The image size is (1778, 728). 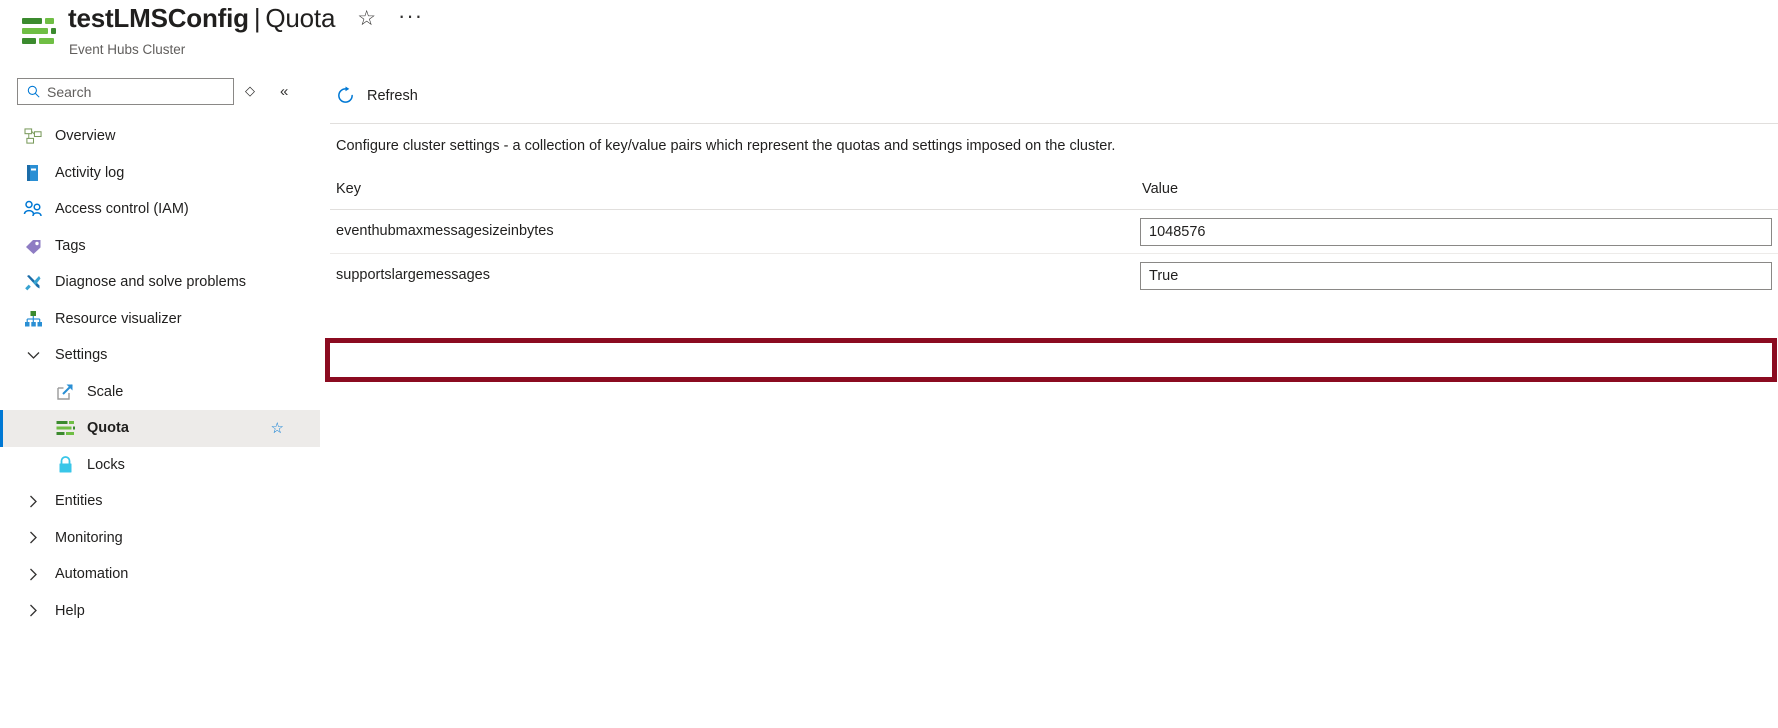 What do you see at coordinates (410, 15) in the screenshot?
I see `ellipsis-icon: ···` at bounding box center [410, 15].